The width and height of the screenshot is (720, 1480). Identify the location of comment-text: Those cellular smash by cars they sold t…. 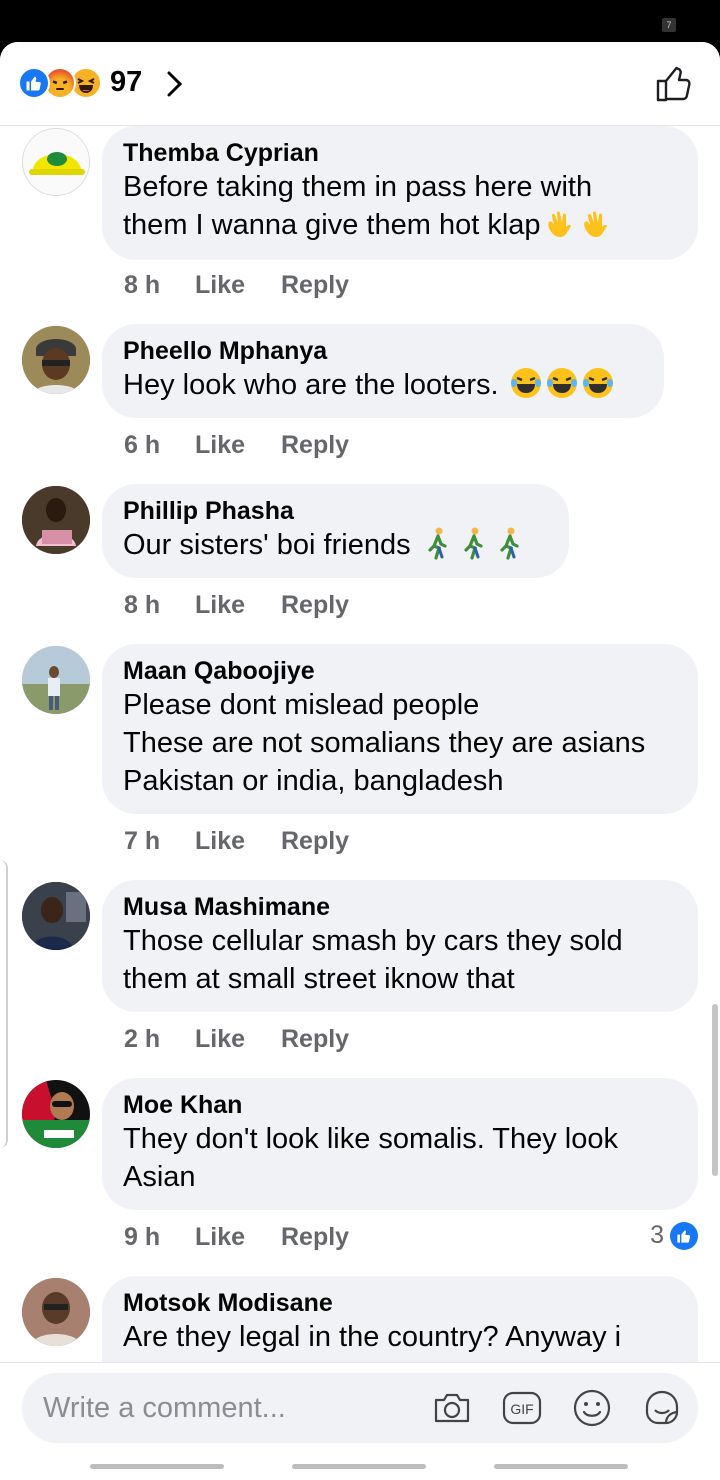
(373, 960).